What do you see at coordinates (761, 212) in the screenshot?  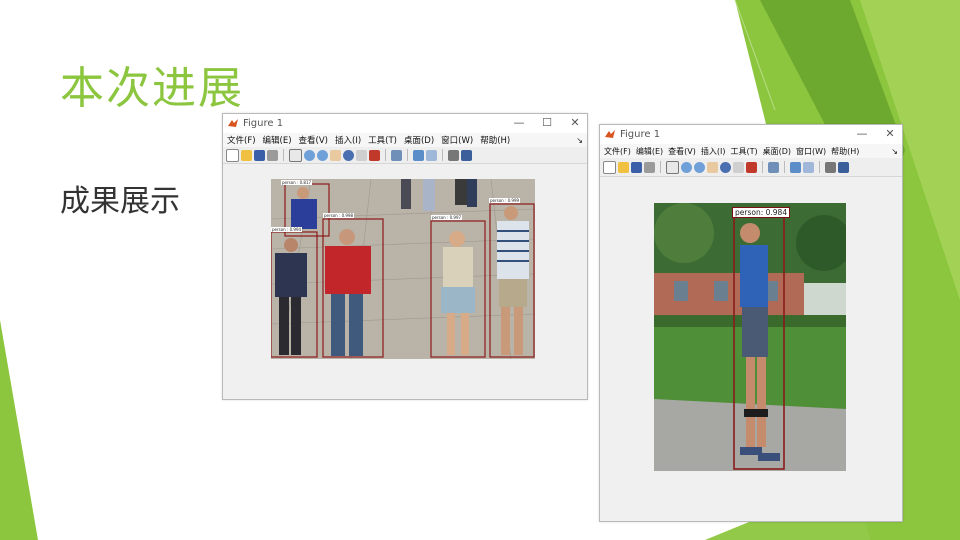 I see `detection-label: person: 0.984` at bounding box center [761, 212].